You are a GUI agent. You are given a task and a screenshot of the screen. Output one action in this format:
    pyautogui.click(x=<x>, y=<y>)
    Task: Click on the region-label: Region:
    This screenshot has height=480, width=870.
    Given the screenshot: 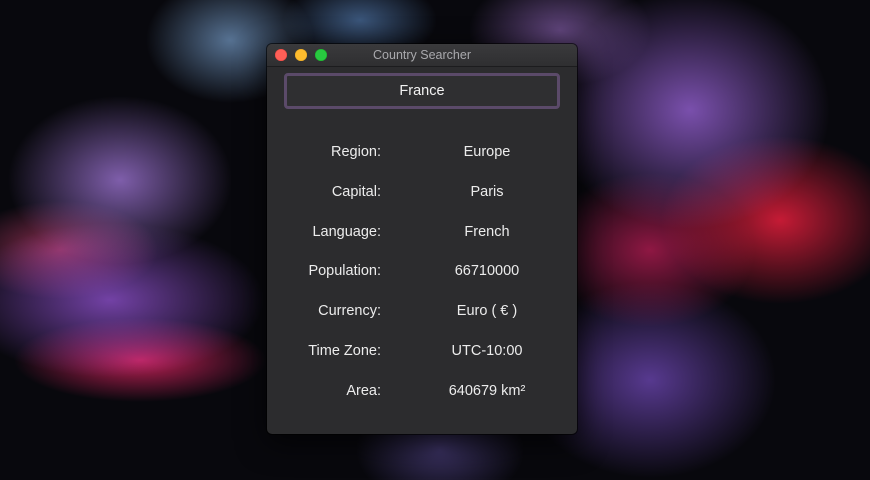 What is the action you would take?
    pyautogui.click(x=356, y=152)
    